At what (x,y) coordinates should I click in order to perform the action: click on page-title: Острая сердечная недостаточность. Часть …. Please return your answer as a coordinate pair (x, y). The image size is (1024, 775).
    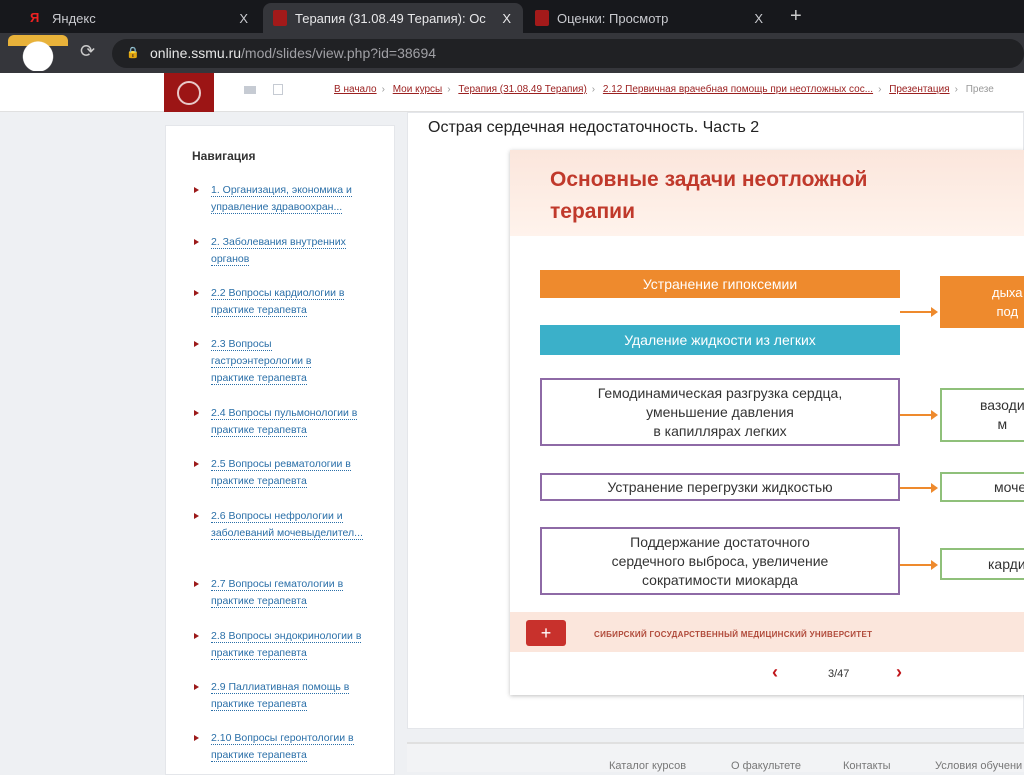
    Looking at the image, I should click on (594, 127).